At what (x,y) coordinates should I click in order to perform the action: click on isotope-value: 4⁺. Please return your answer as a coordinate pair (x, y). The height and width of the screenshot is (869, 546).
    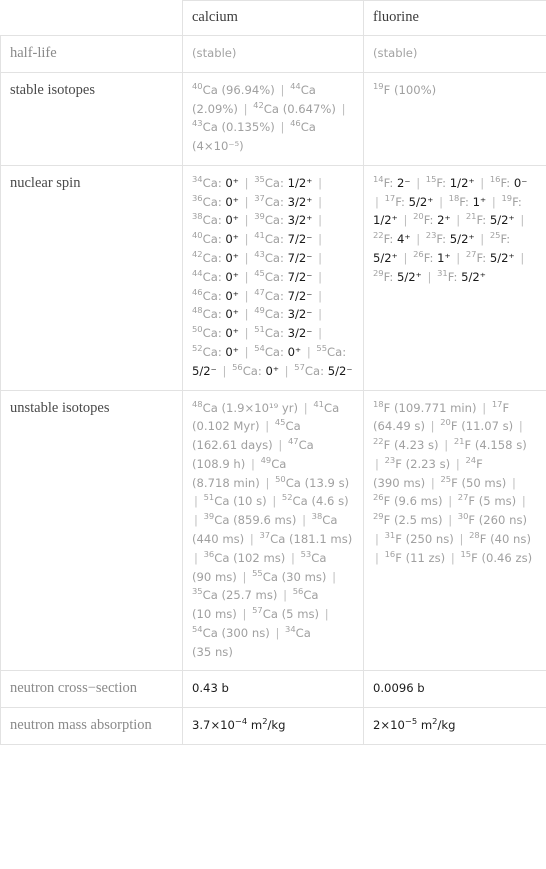
    Looking at the image, I should click on (404, 239).